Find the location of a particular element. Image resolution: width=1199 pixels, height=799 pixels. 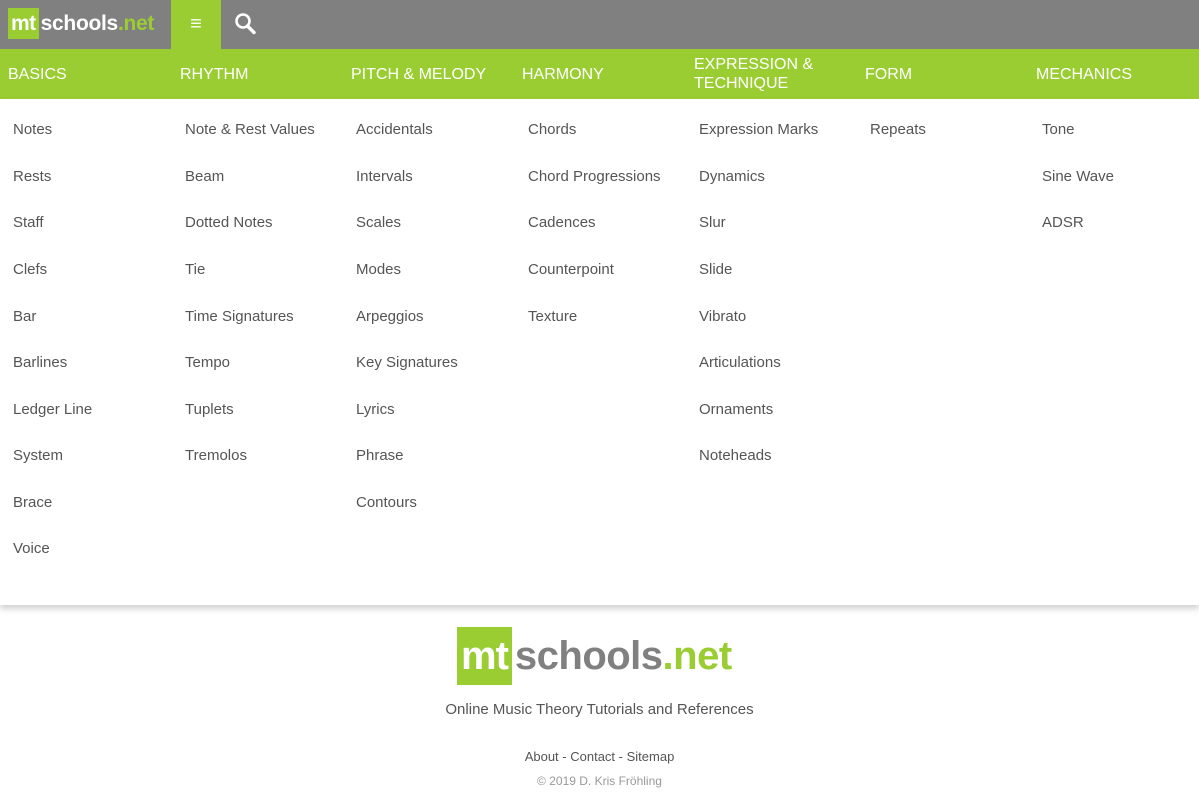

menu-item-tone: Tone is located at coordinates (1058, 130).